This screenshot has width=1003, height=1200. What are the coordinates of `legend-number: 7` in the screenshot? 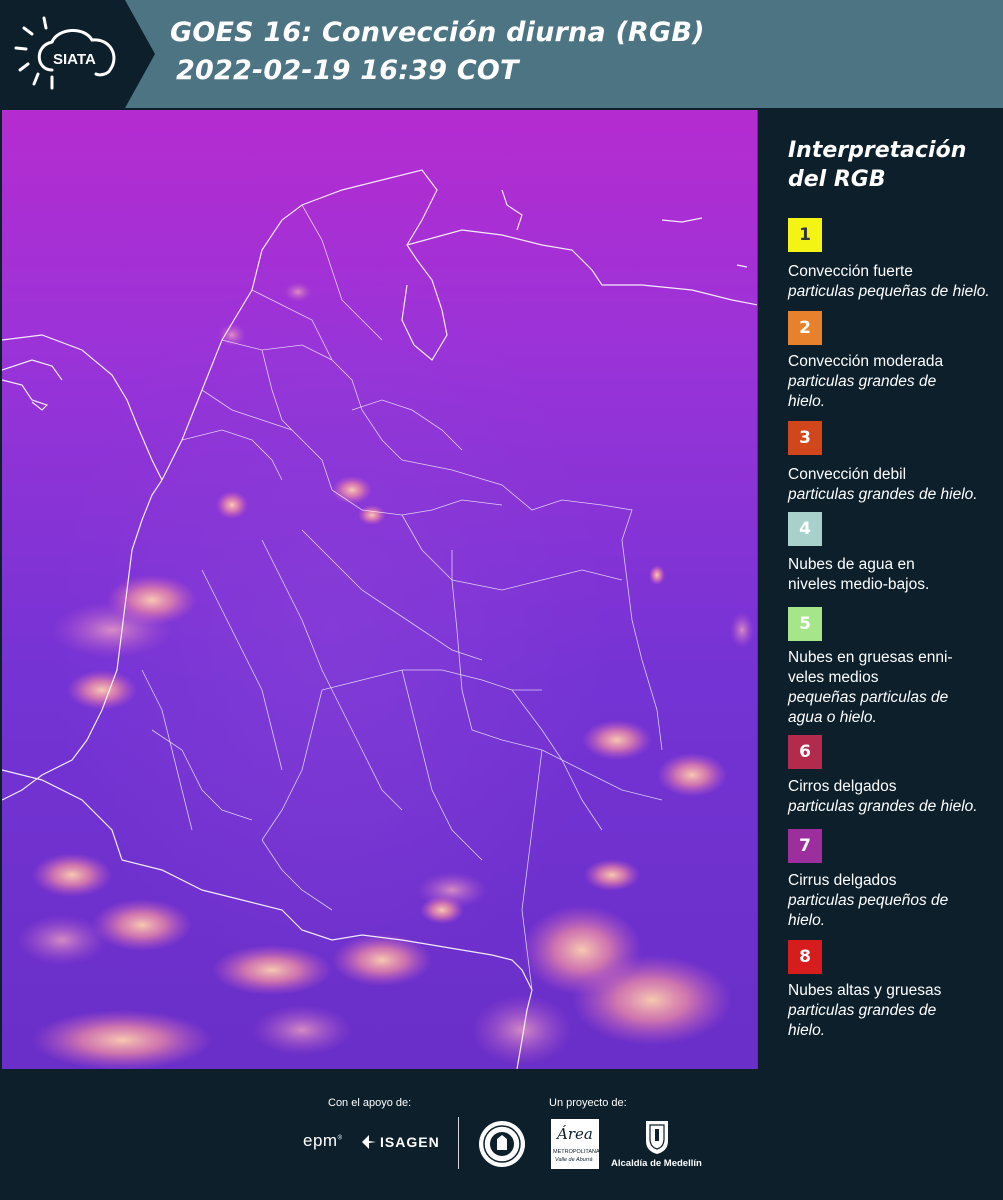 It's located at (805, 846).